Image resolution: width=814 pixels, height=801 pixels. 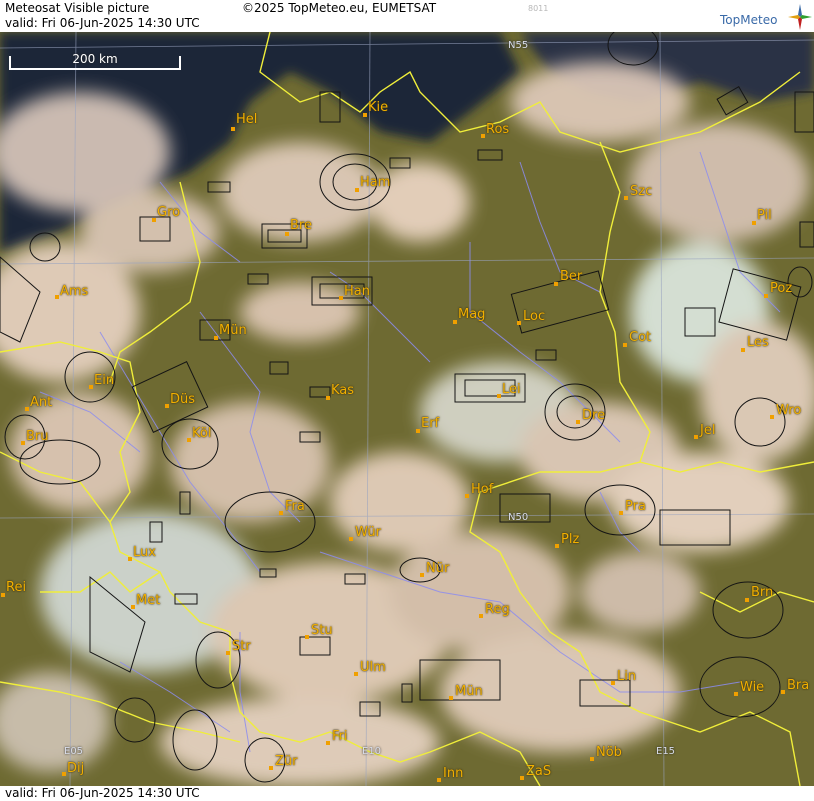 I want to click on footer-valid-time: valid: Fri 06-Jun-2025 14:30 UTC, so click(x=102, y=793).